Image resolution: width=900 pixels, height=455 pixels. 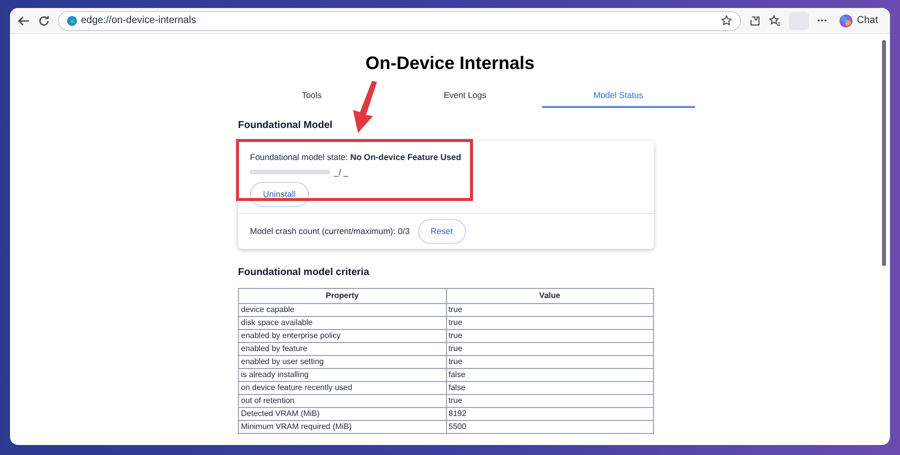 I want to click on extensions-icon, so click(x=754, y=20).